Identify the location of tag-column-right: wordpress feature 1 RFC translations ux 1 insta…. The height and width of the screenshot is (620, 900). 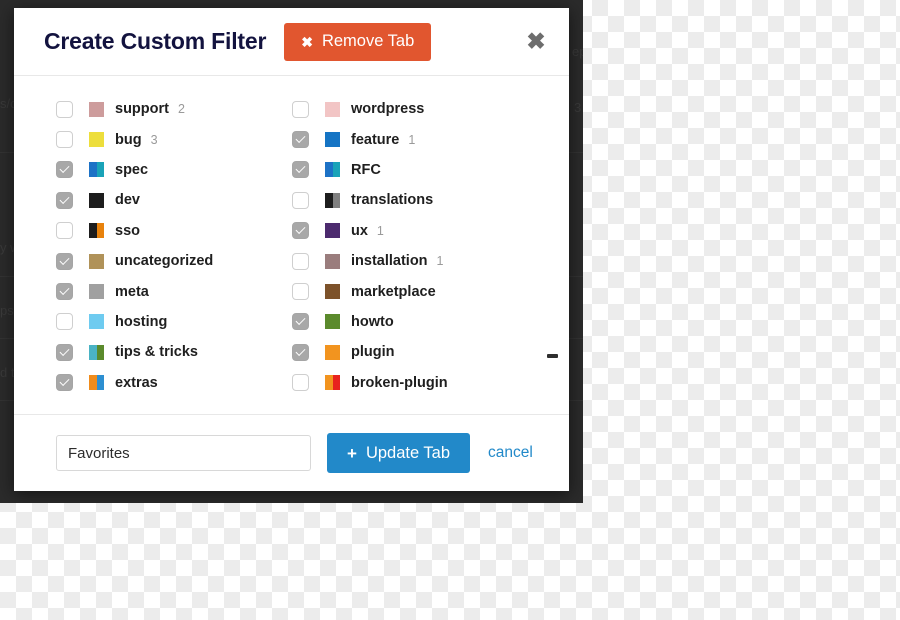
(410, 246).